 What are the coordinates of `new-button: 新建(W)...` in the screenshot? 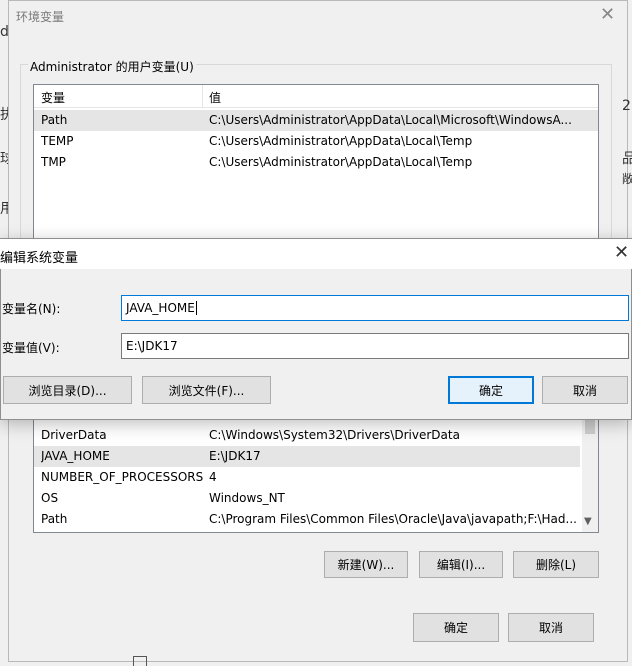 It's located at (366, 564).